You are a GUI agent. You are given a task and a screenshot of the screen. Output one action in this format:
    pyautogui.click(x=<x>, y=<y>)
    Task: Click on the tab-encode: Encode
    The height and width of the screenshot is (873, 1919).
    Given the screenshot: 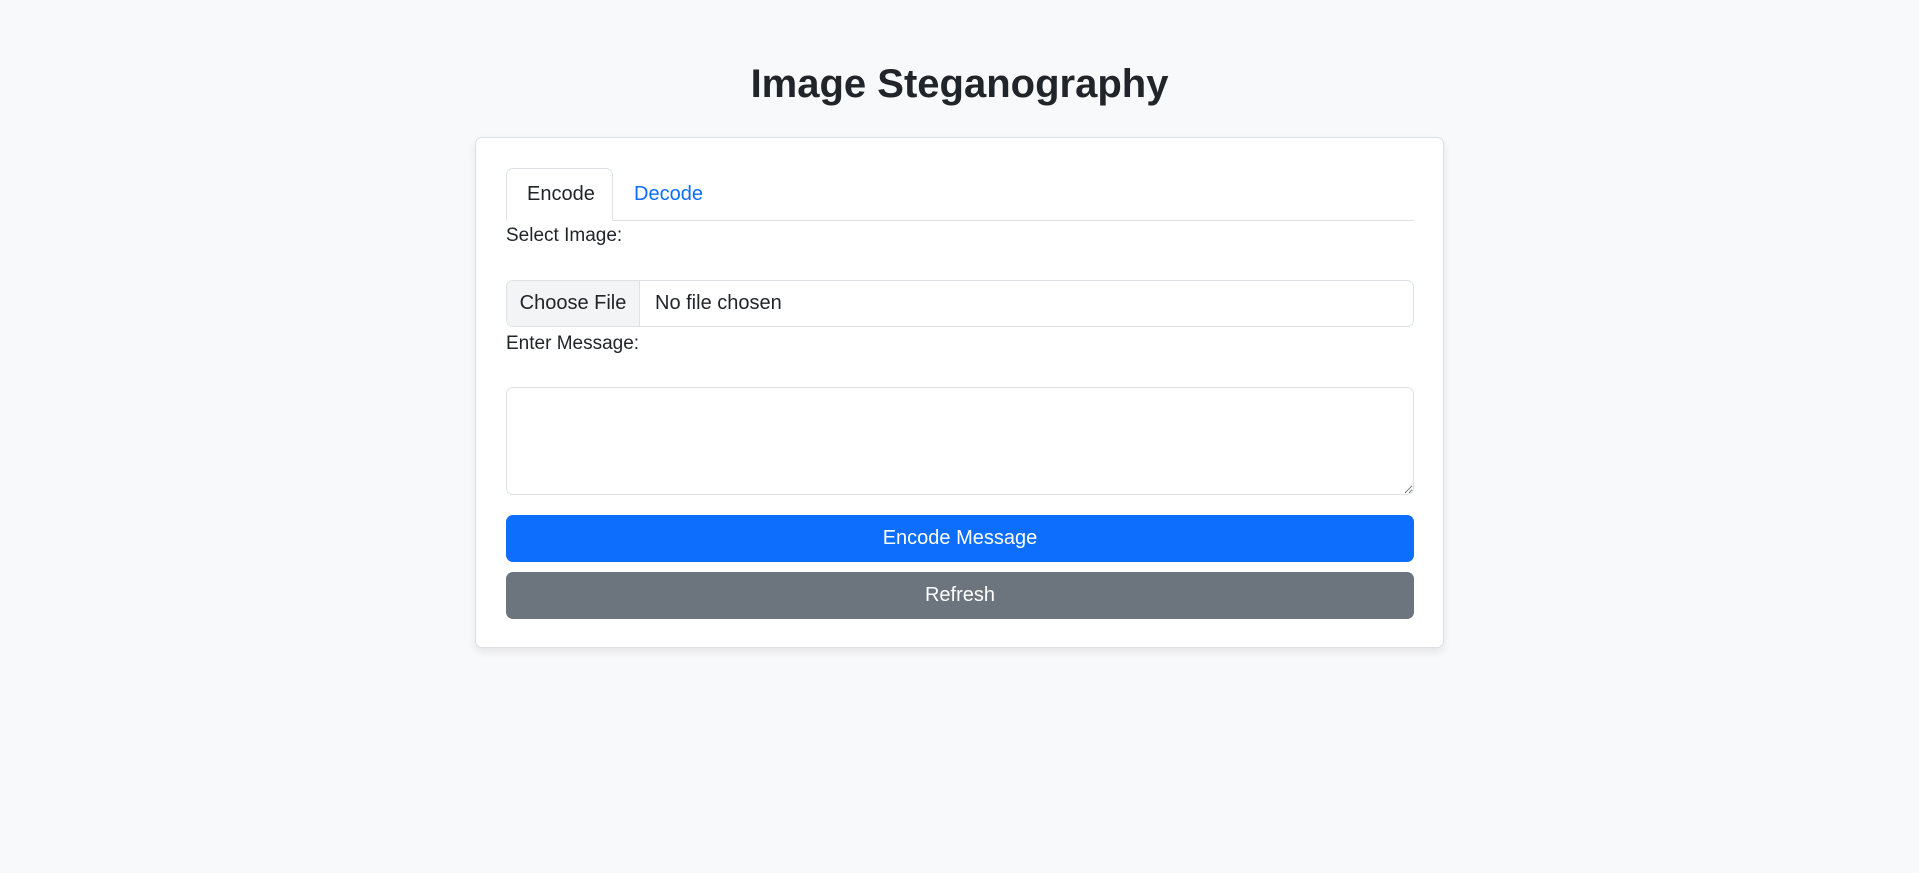 What is the action you would take?
    pyautogui.click(x=559, y=194)
    